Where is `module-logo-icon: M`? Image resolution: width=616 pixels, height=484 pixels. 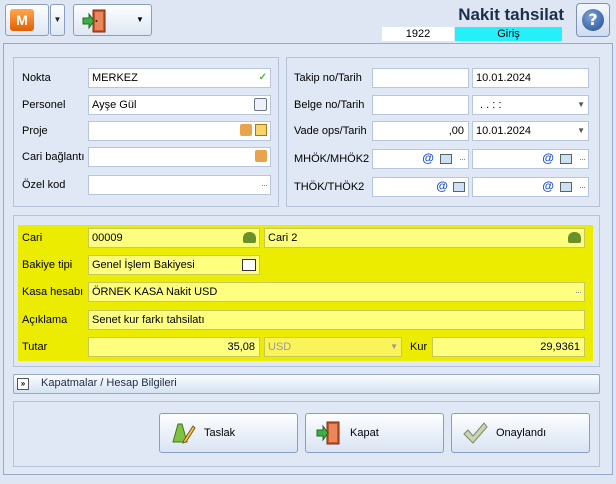
module-logo-icon: M is located at coordinates (22, 20).